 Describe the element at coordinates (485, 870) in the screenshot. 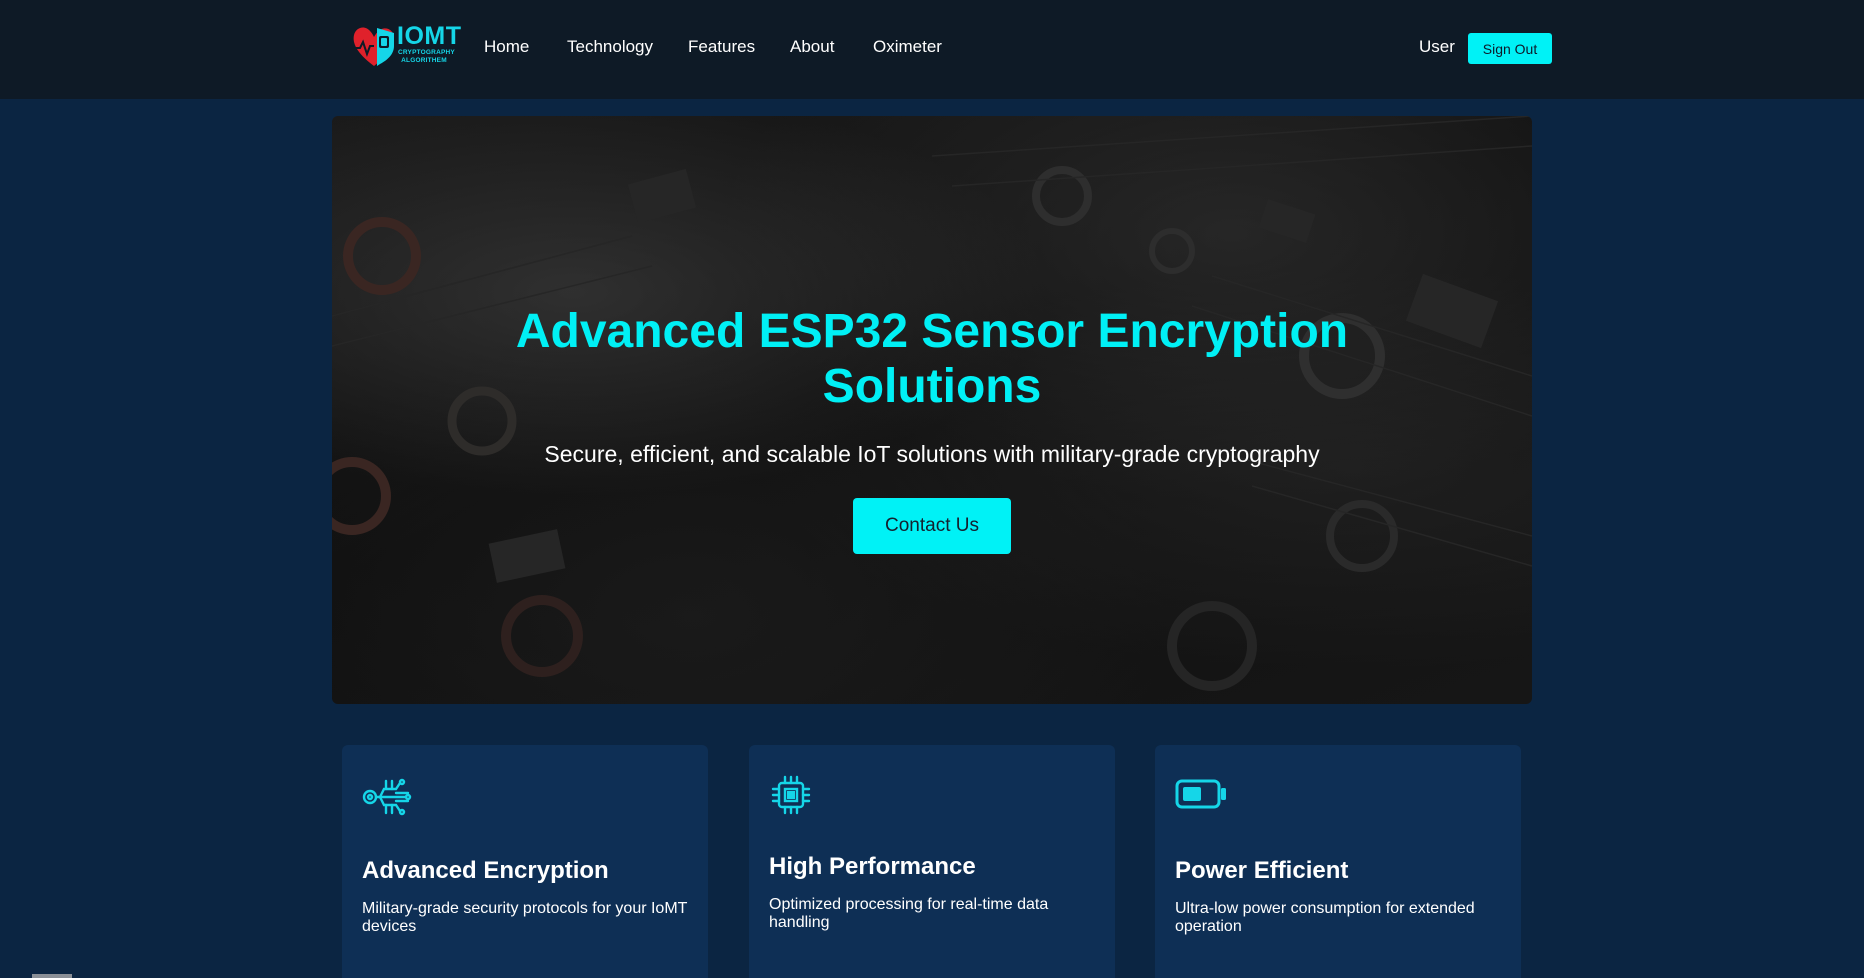

I see `feature-title: Advanced Encryption` at that location.